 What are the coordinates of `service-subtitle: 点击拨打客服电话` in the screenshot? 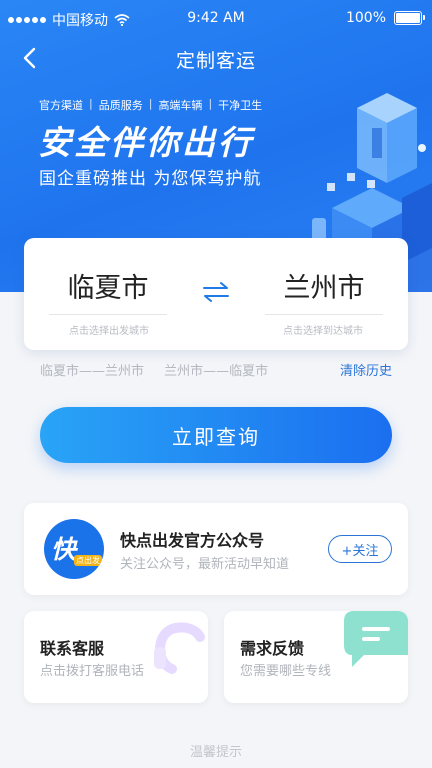 It's located at (92, 671).